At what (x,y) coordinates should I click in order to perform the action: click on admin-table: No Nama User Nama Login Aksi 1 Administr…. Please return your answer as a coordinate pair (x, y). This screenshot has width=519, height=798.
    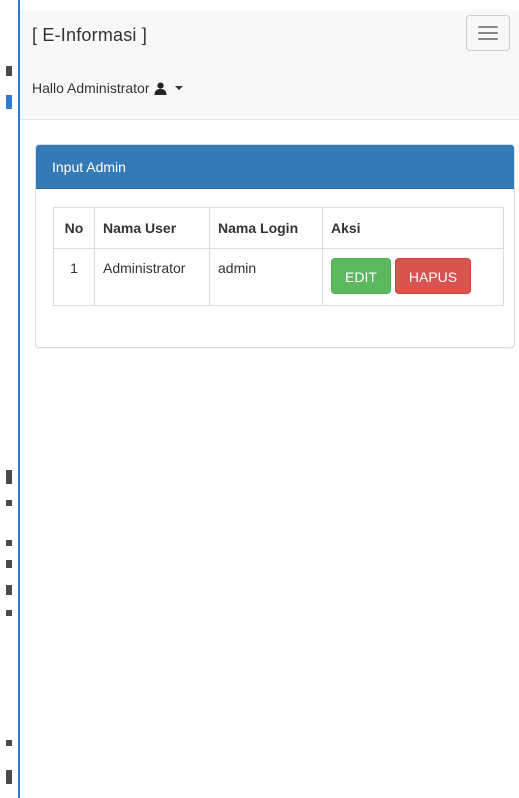
    Looking at the image, I should click on (278, 256).